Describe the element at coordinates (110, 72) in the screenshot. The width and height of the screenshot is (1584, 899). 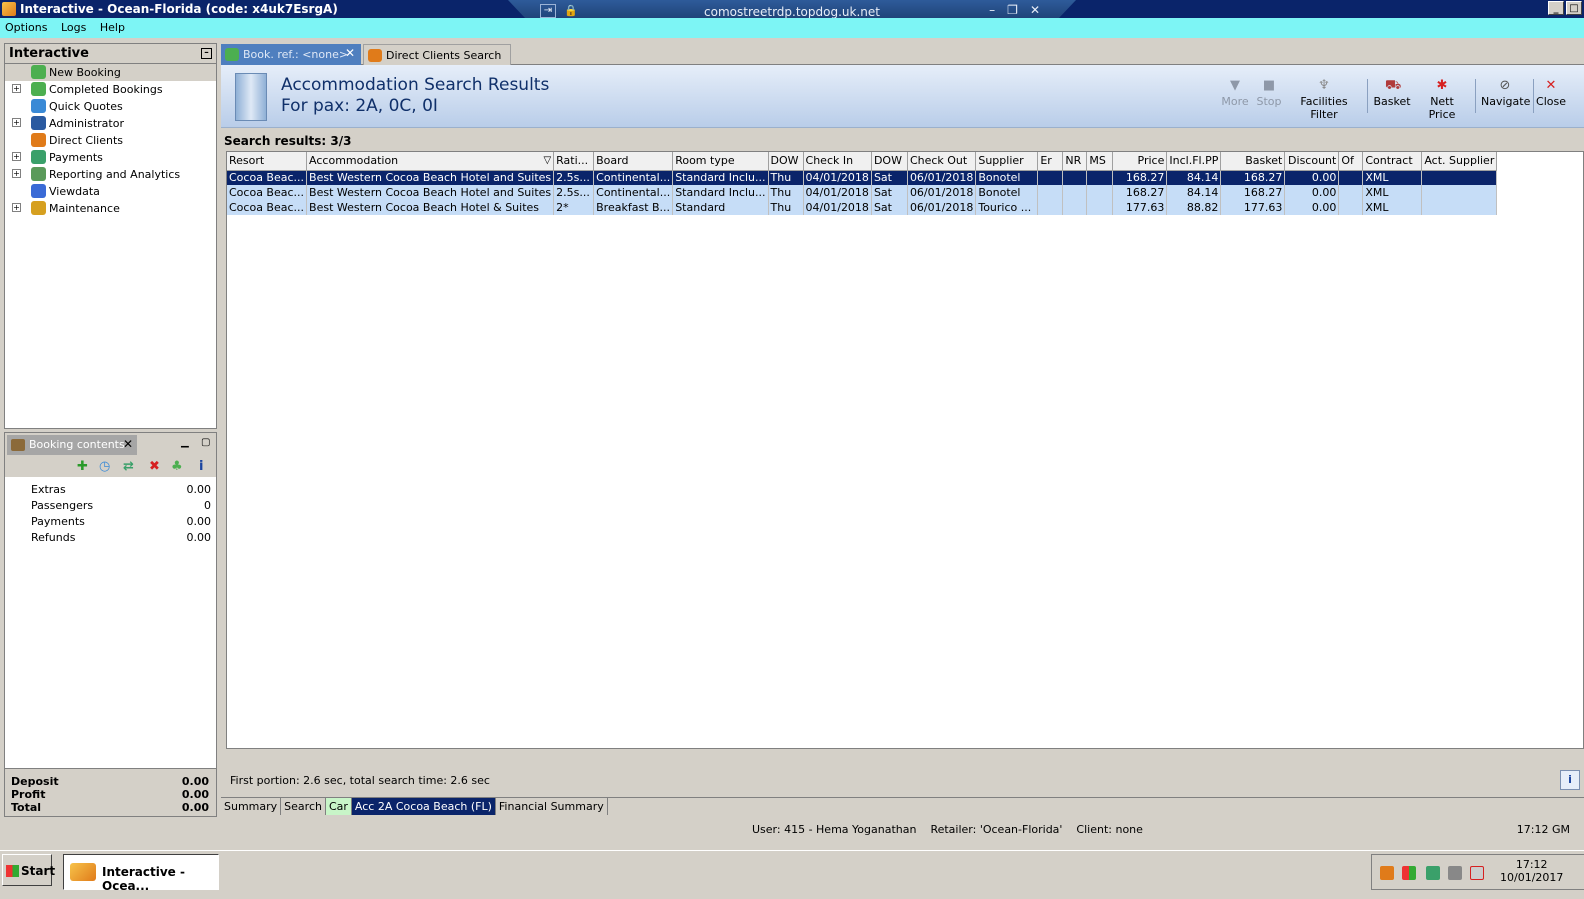
I see `nav-item-new-booking: New Booking` at that location.